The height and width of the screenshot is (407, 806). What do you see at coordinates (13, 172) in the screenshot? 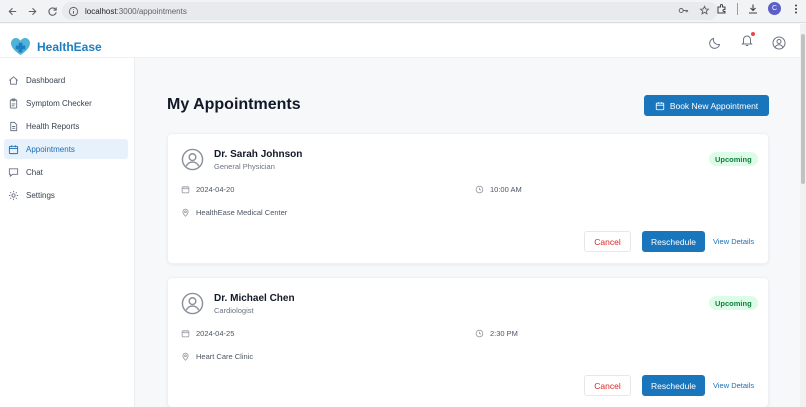
I see `chat-icon` at bounding box center [13, 172].